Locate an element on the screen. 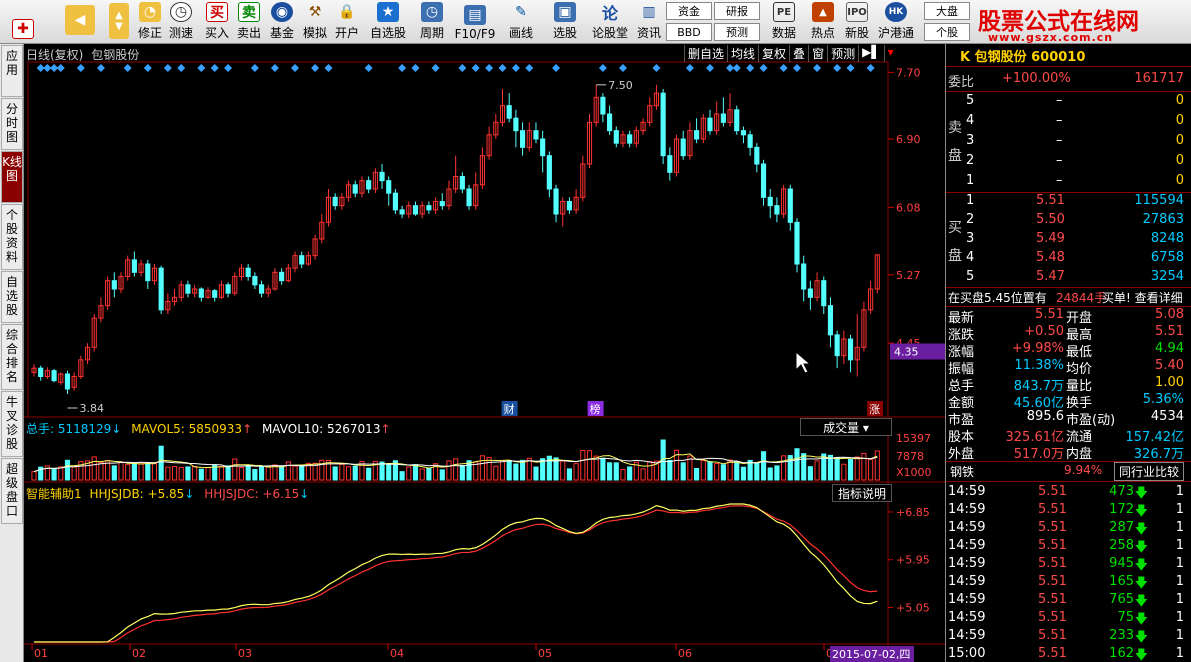 This screenshot has height=662, width=1191. indicator-help-button: 指标说明 is located at coordinates (862, 493).